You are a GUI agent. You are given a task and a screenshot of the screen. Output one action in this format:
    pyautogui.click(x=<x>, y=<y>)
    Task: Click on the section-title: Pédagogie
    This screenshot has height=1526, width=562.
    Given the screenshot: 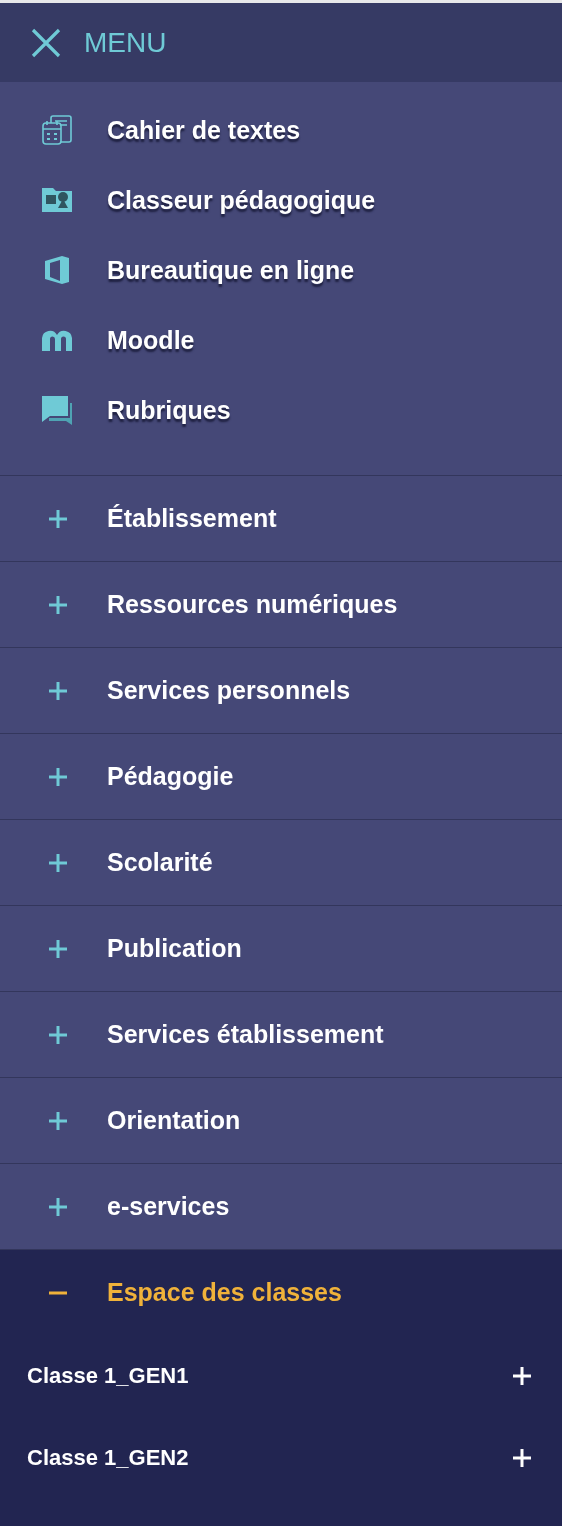 What is the action you would take?
    pyautogui.click(x=170, y=776)
    